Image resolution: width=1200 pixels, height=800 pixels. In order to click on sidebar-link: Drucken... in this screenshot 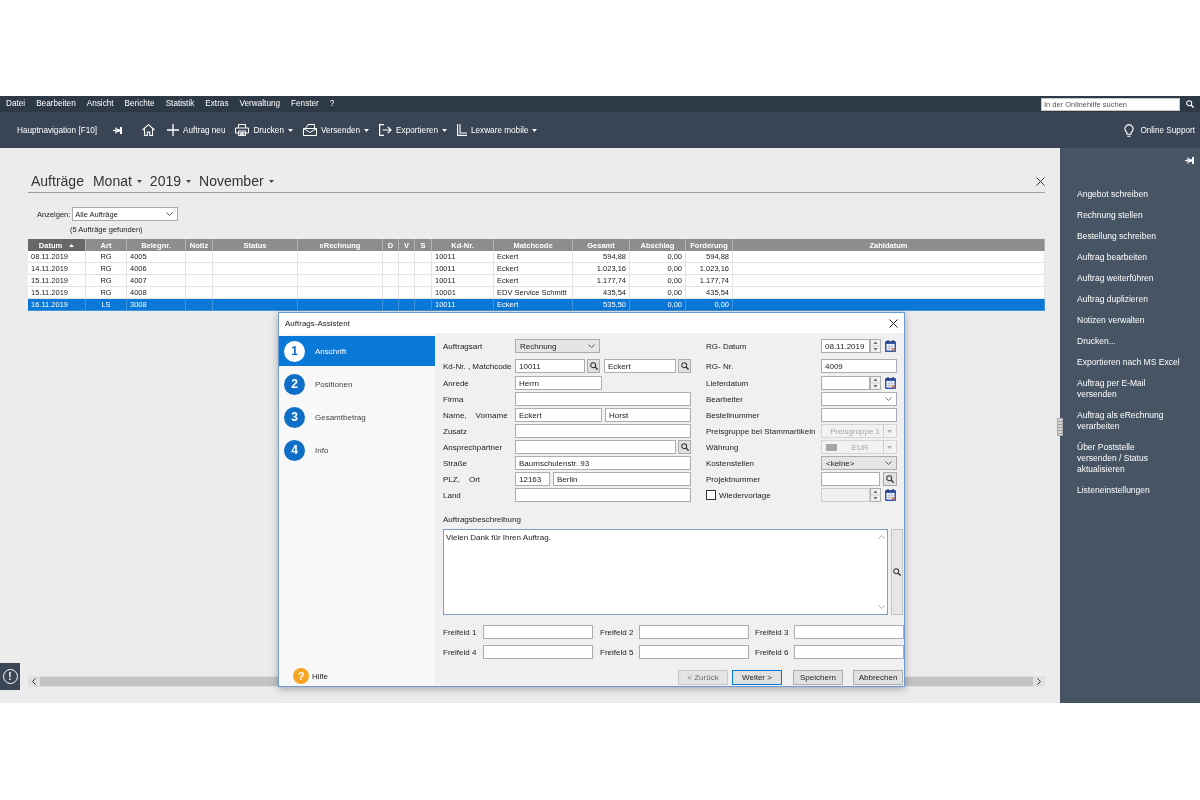, I will do `click(1096, 341)`.